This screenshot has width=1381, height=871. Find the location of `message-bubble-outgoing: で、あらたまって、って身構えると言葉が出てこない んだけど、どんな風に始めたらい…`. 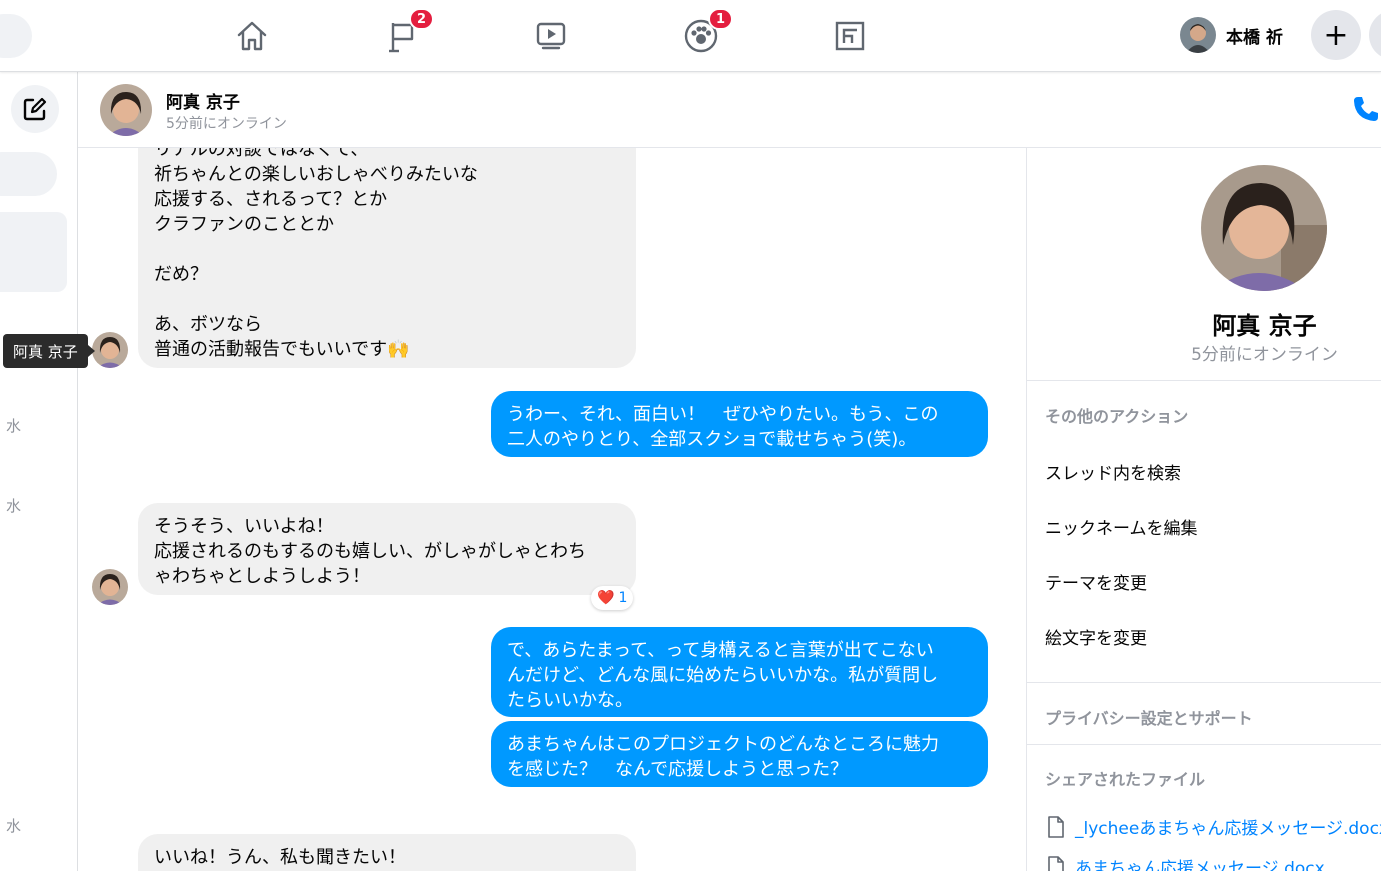

message-bubble-outgoing: で、あらたまって、って身構えると言葉が出てこない んだけど、どんな風に始めたらい… is located at coordinates (739, 672).